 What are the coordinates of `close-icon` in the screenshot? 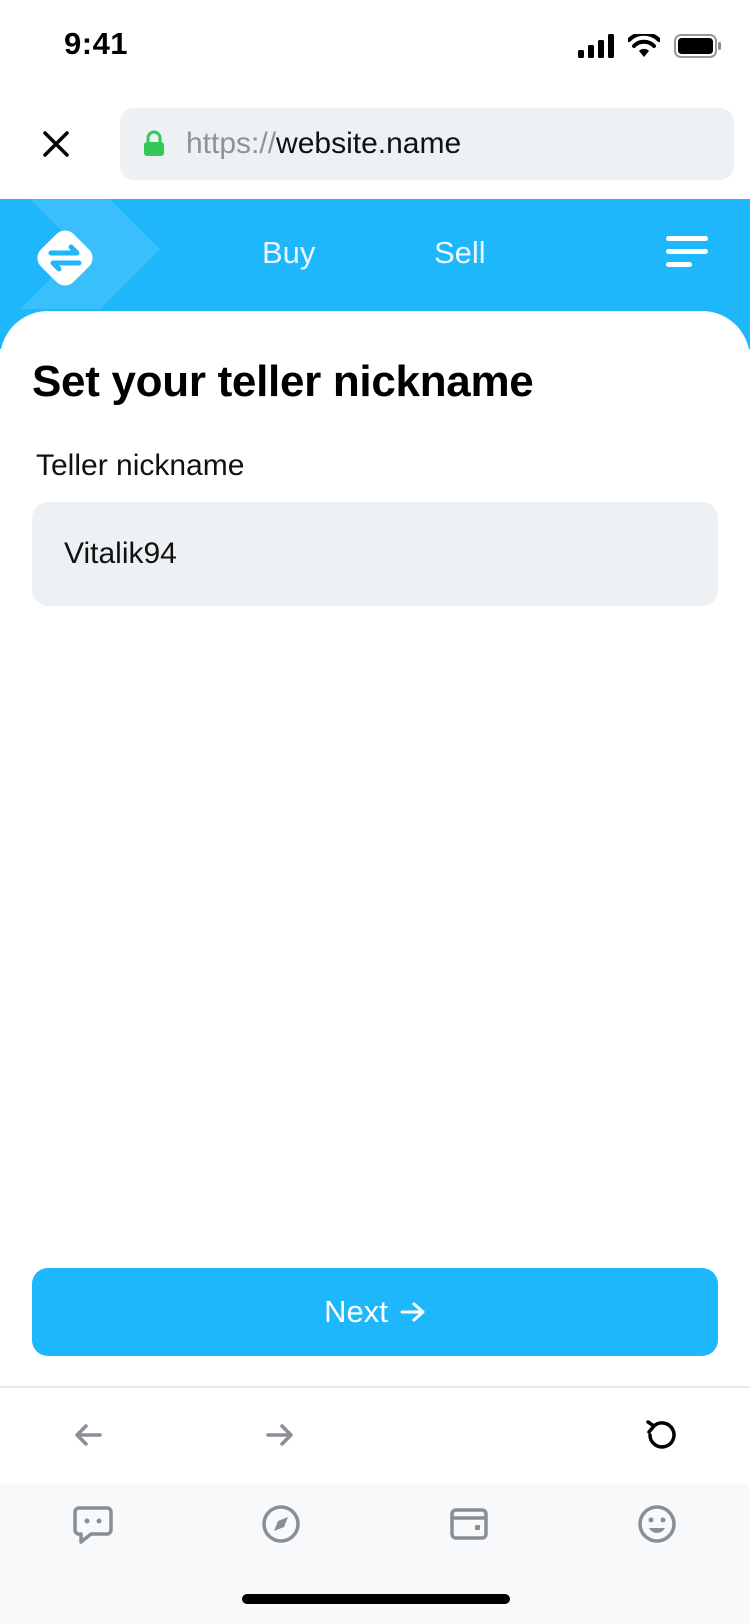 It's located at (56, 144).